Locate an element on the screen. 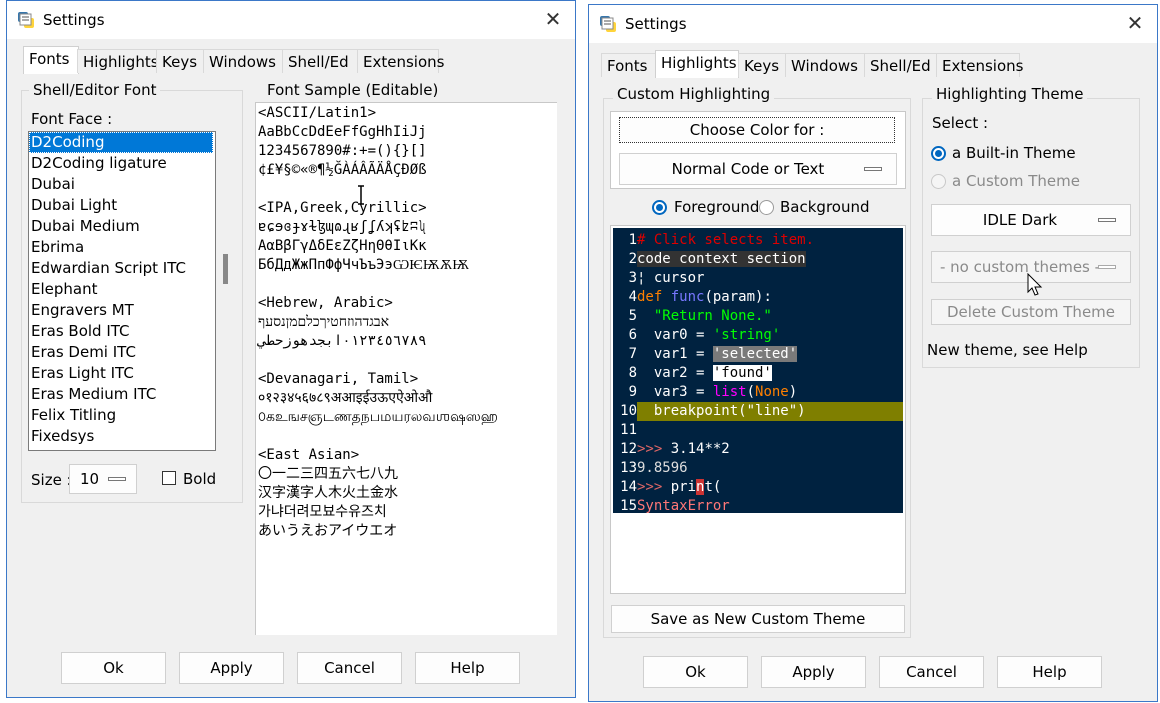 This screenshot has width=1160, height=703. font-sample-line: ɐɕɘɞɟɤɫɮɰɷɻʁʃʆʎʞʢʫʭʯ is located at coordinates (342, 227).